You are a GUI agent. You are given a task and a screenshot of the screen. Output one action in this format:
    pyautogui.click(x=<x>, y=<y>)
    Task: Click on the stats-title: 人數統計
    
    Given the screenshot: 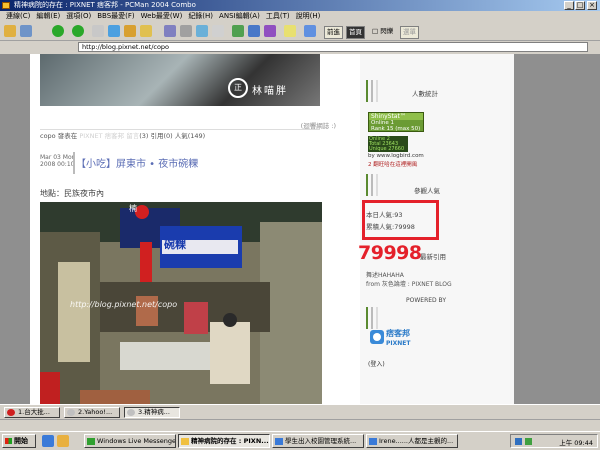 What is the action you would take?
    pyautogui.click(x=425, y=94)
    